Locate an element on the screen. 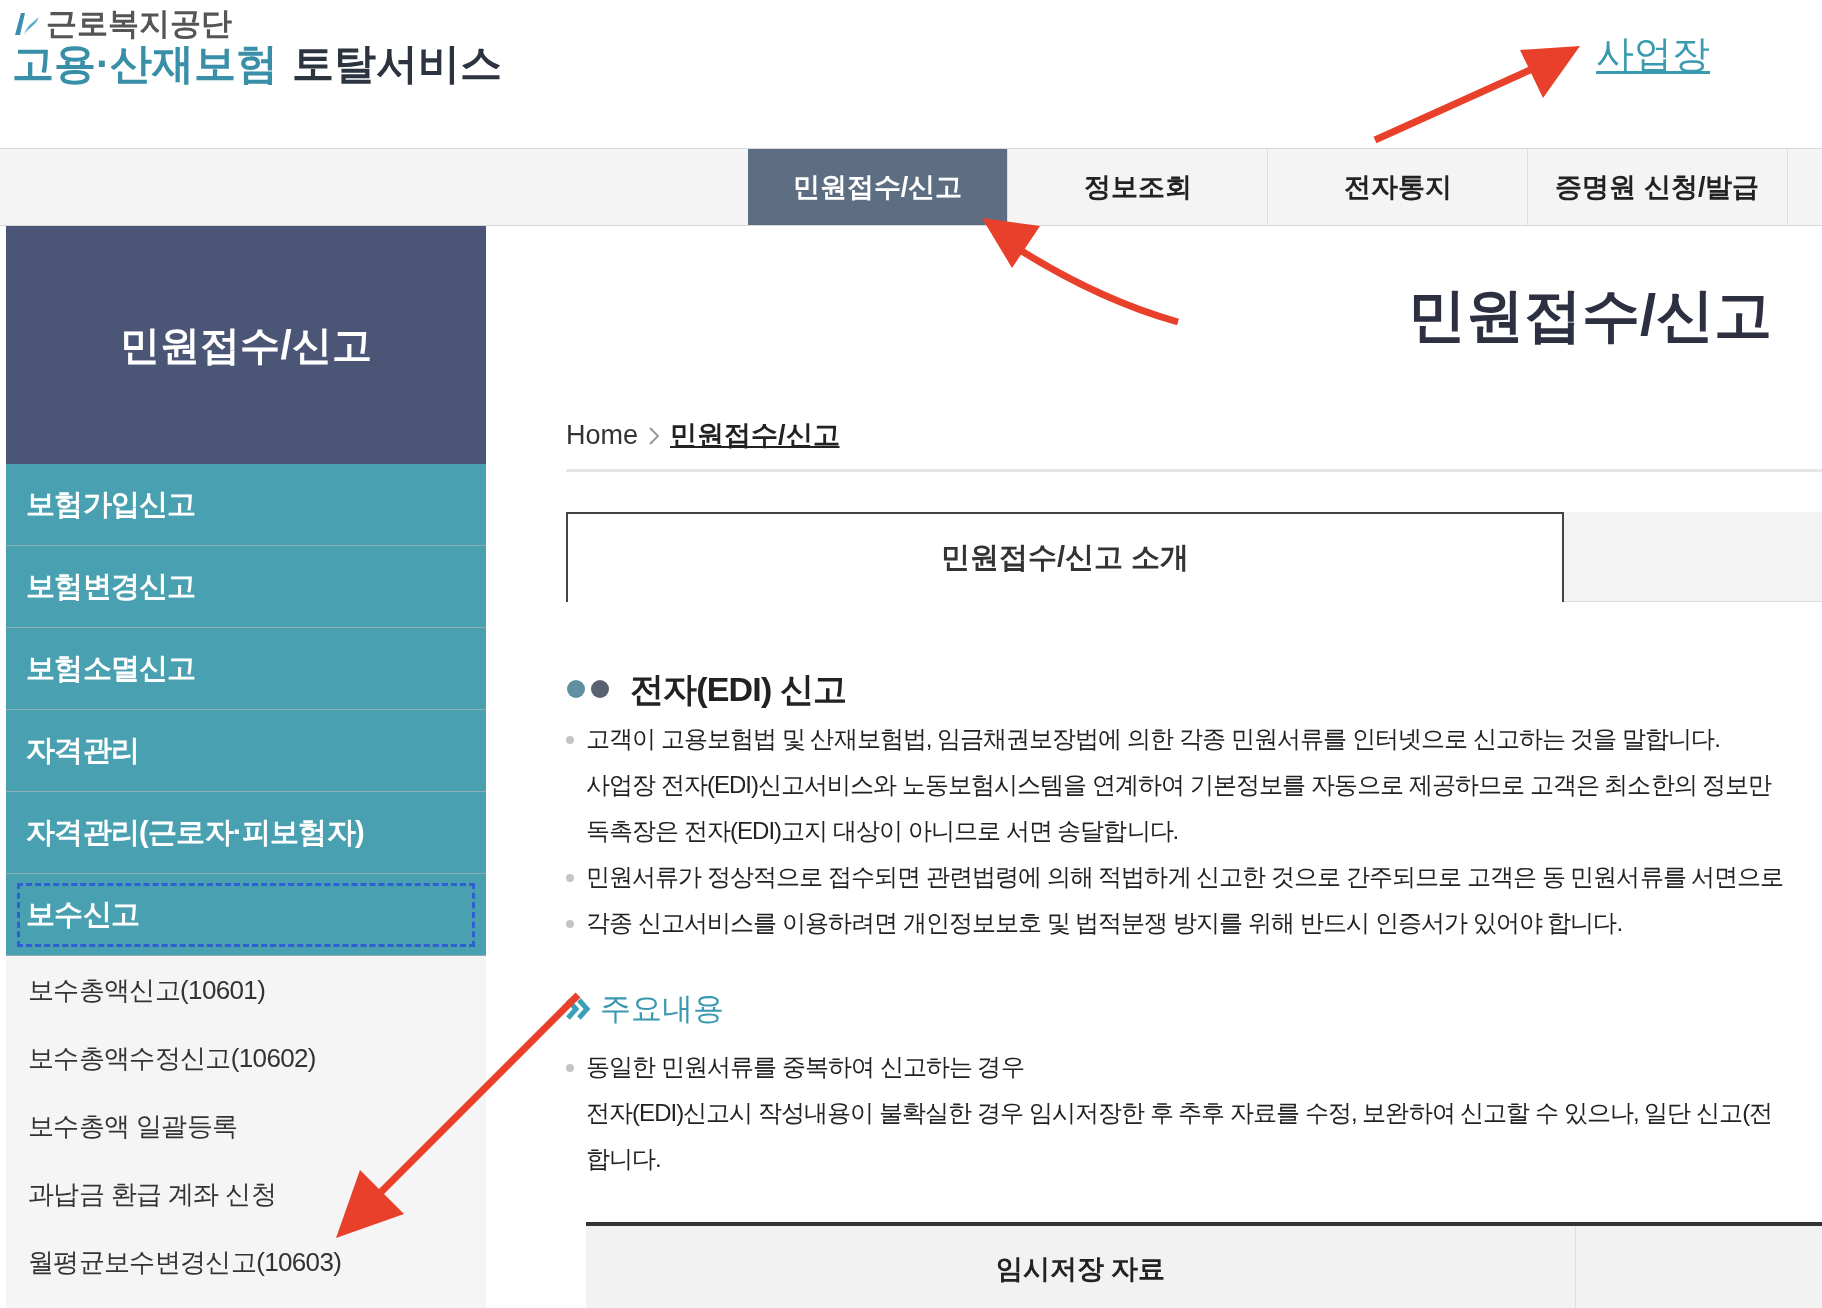 This screenshot has height=1308, width=1822. content-tab: 민원접수/신고 소개 is located at coordinates (1065, 557).